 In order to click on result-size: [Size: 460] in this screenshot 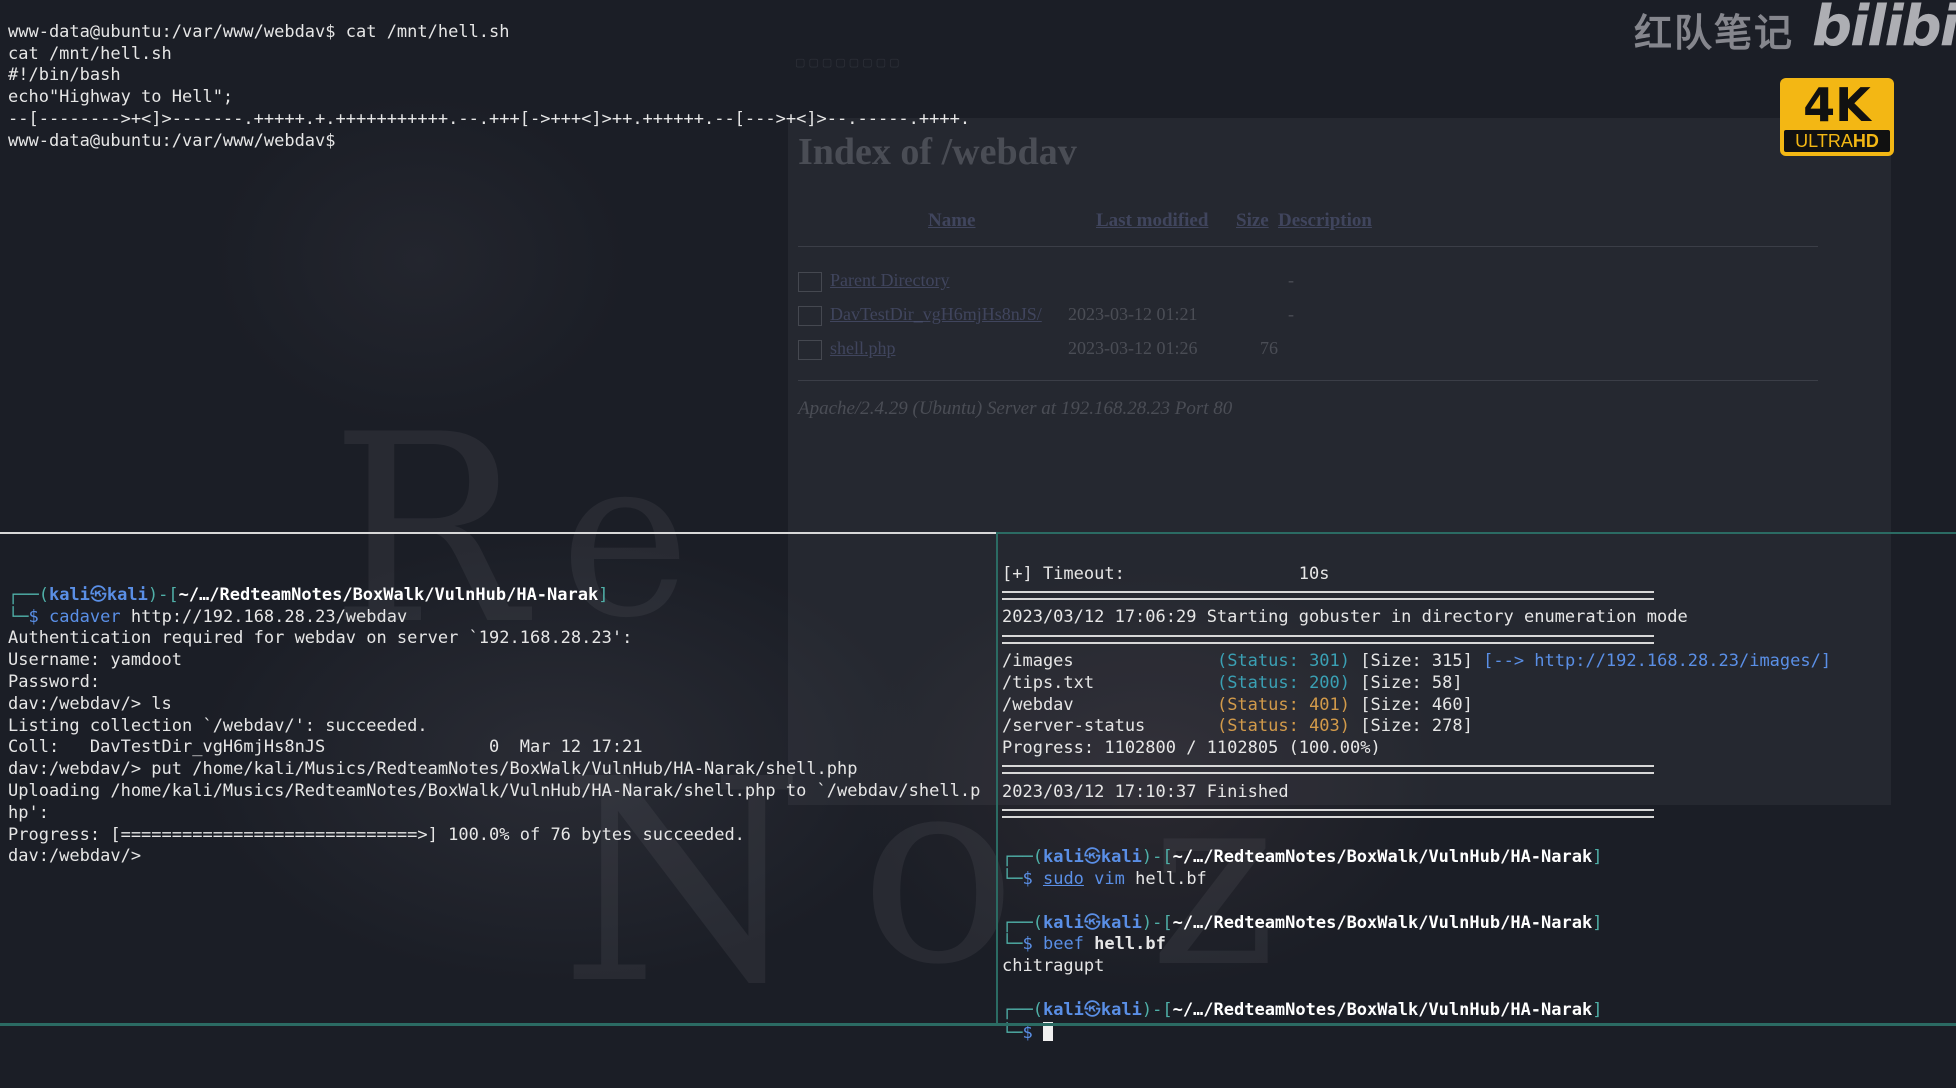, I will do `click(1416, 704)`.